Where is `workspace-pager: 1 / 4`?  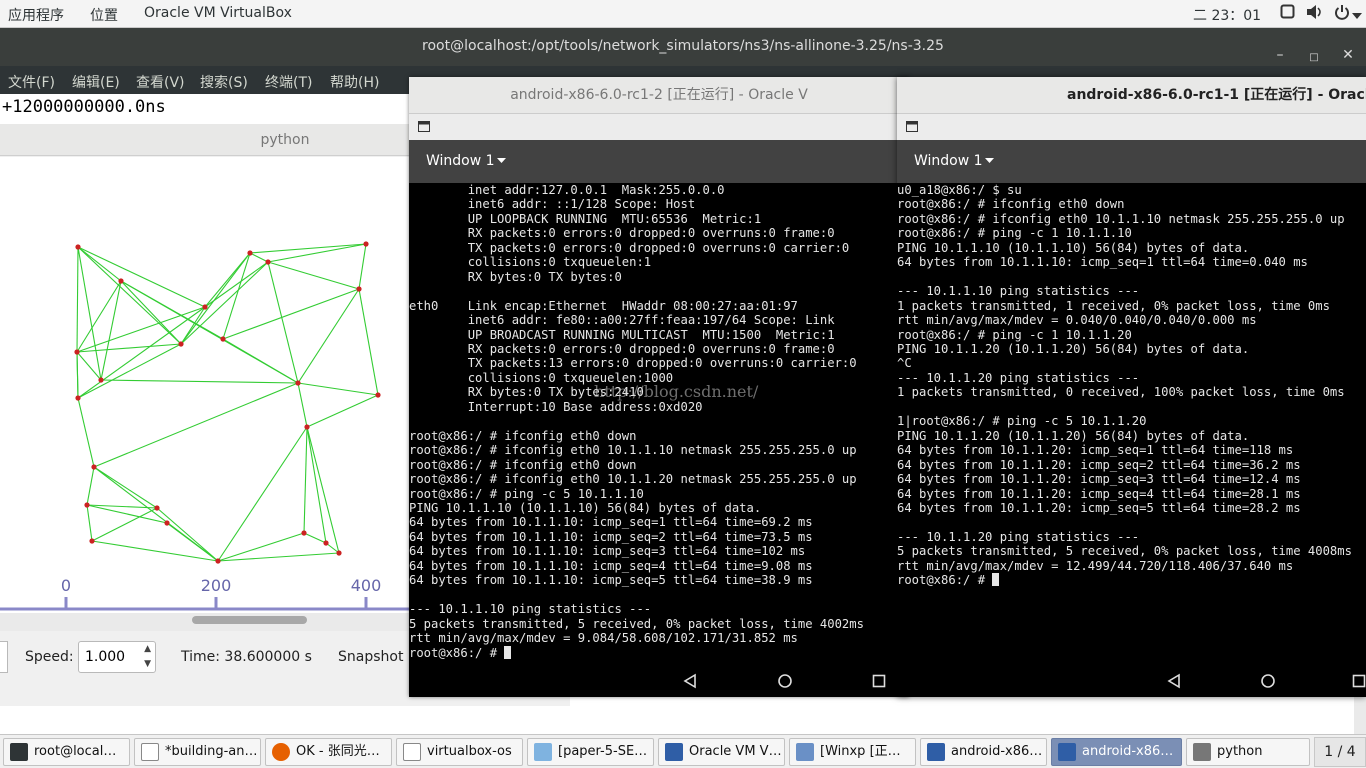 workspace-pager: 1 / 4 is located at coordinates (1340, 752).